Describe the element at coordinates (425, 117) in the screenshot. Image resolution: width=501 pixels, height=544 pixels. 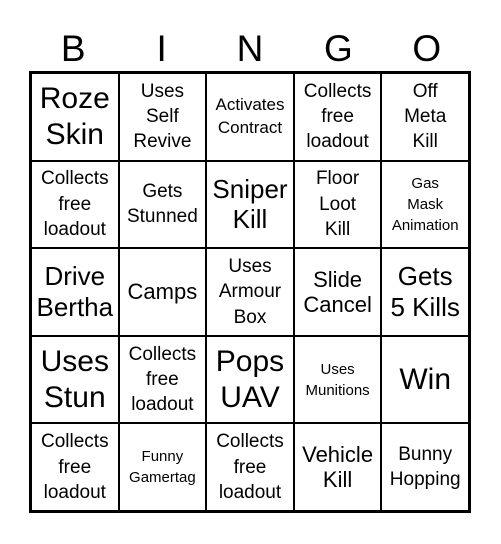
I see `bingo-cell: Off Meta Kill` at that location.